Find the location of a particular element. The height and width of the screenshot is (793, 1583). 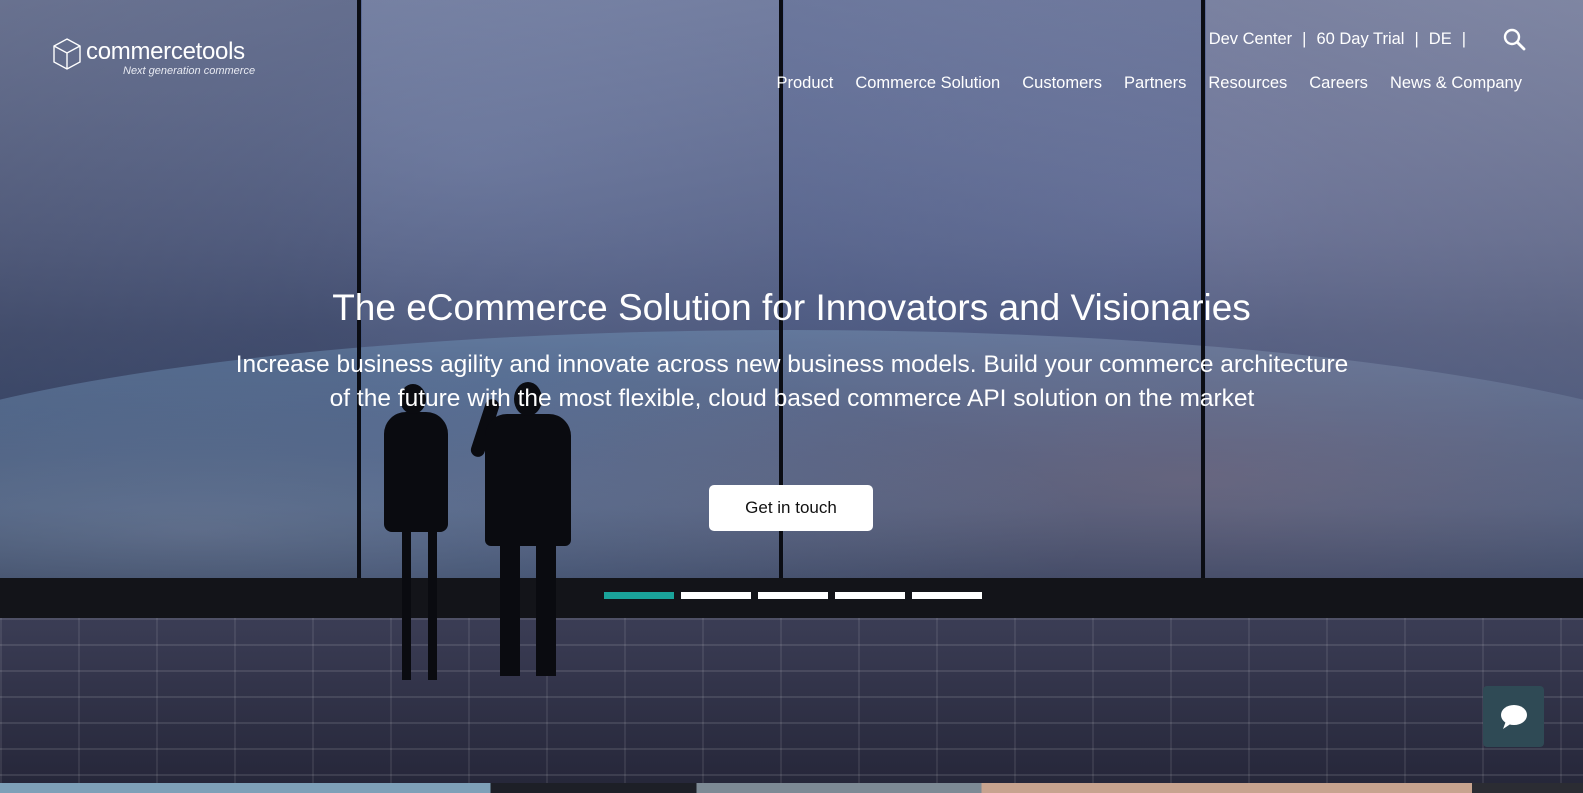

dev-center-link: Dev Center is located at coordinates (1250, 39).